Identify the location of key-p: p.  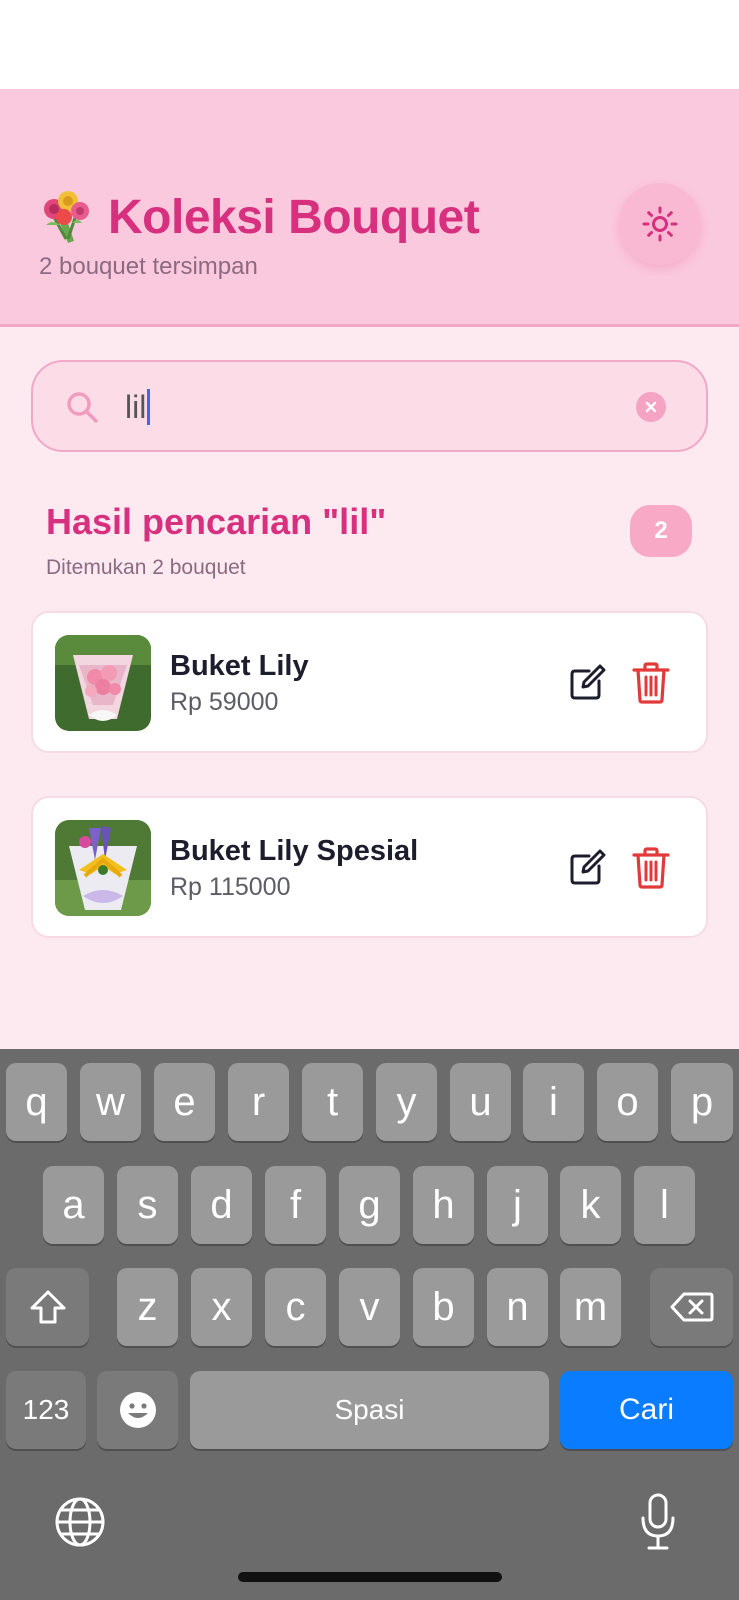
(702, 1102).